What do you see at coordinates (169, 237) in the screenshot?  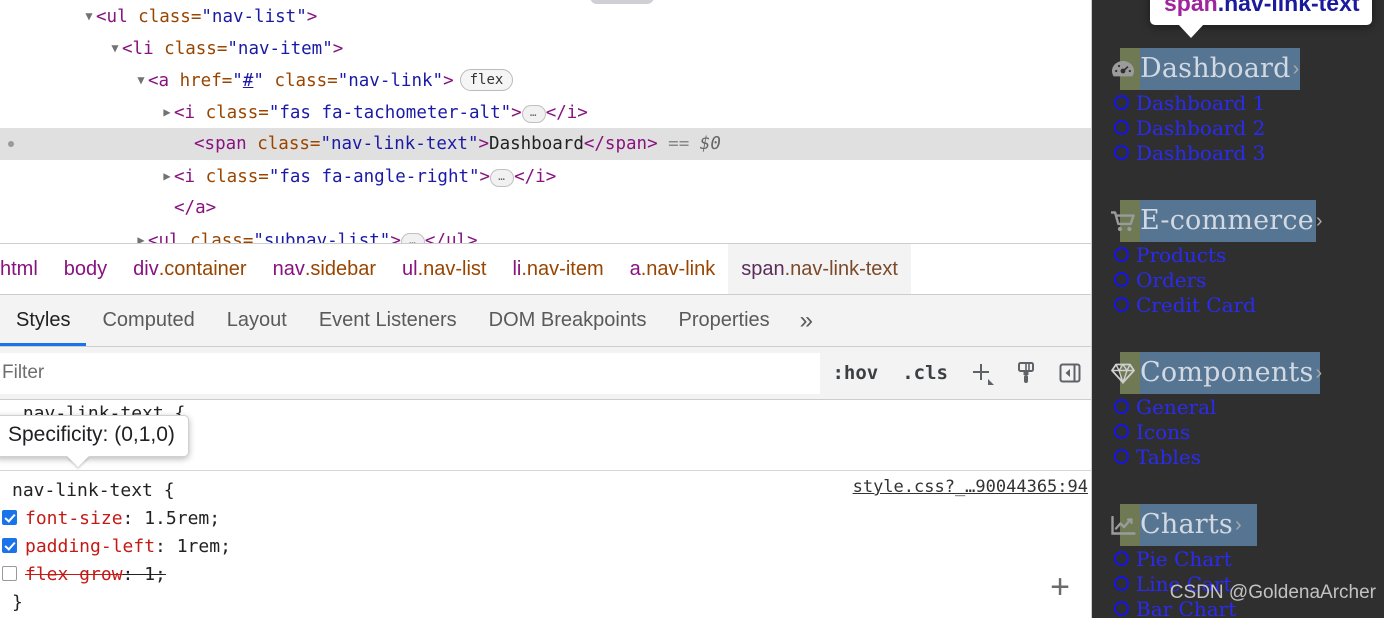 I see `dom-token: <ul` at bounding box center [169, 237].